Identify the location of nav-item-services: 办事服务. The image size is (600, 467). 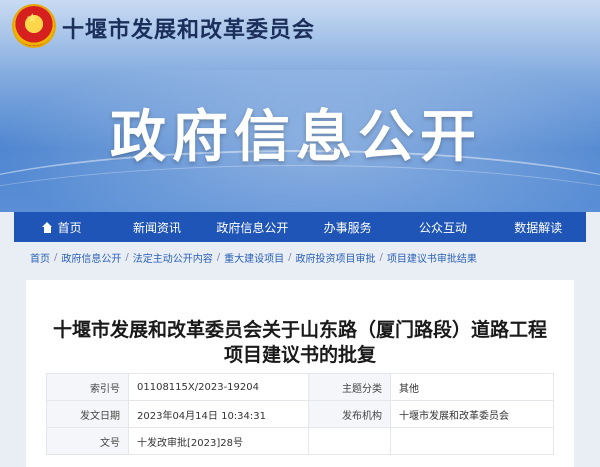
(347, 227).